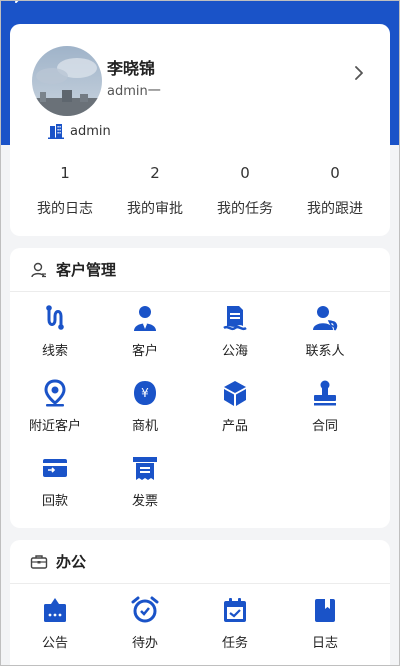 The width and height of the screenshot is (400, 666). What do you see at coordinates (90, 131) in the screenshot?
I see `org-name: admin` at bounding box center [90, 131].